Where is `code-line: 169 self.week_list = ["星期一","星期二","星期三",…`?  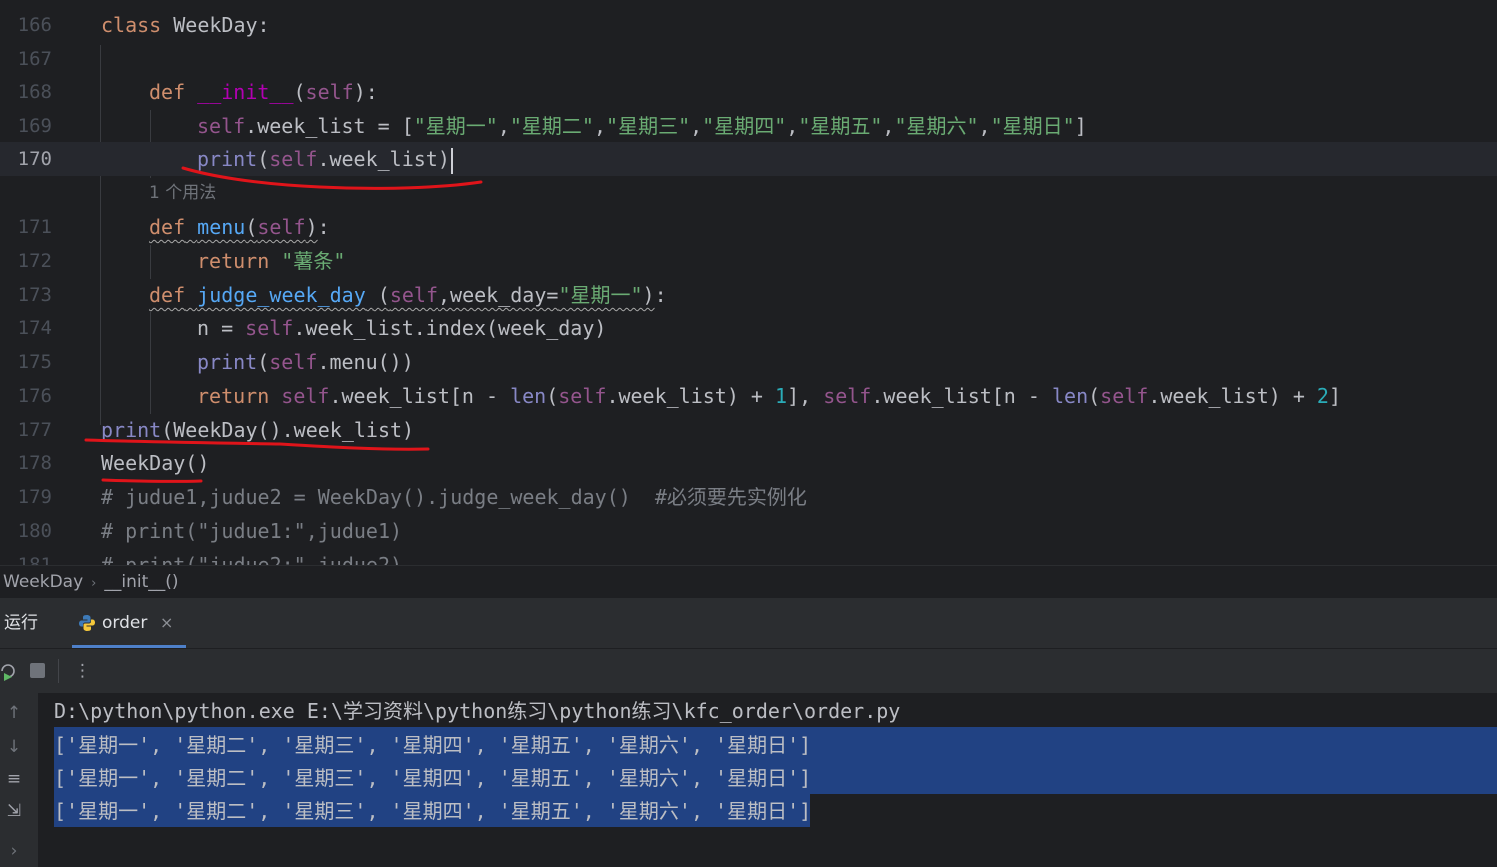 code-line: 169 self.week_list = ["星期一","星期二","星期三",… is located at coordinates (748, 126).